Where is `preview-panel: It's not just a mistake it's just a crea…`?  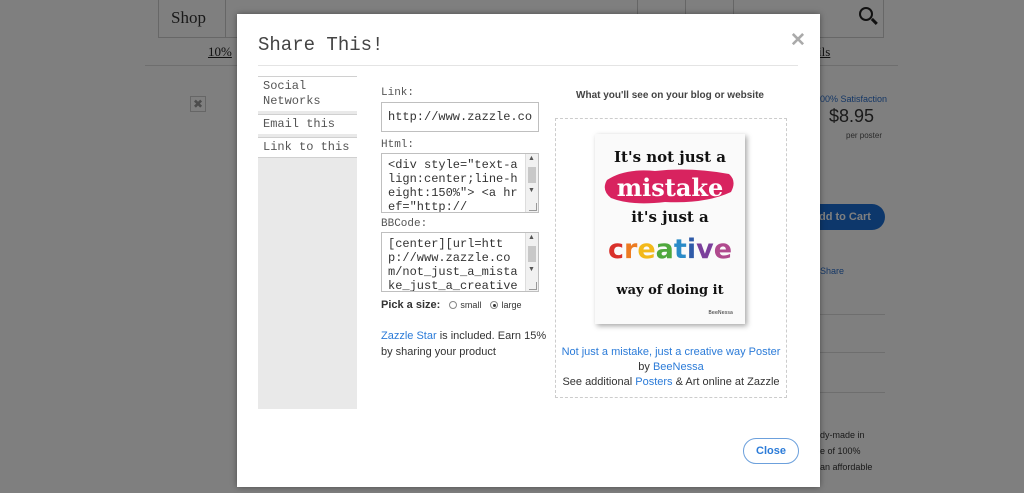 preview-panel: It's not just a mistake it's just a crea… is located at coordinates (671, 258).